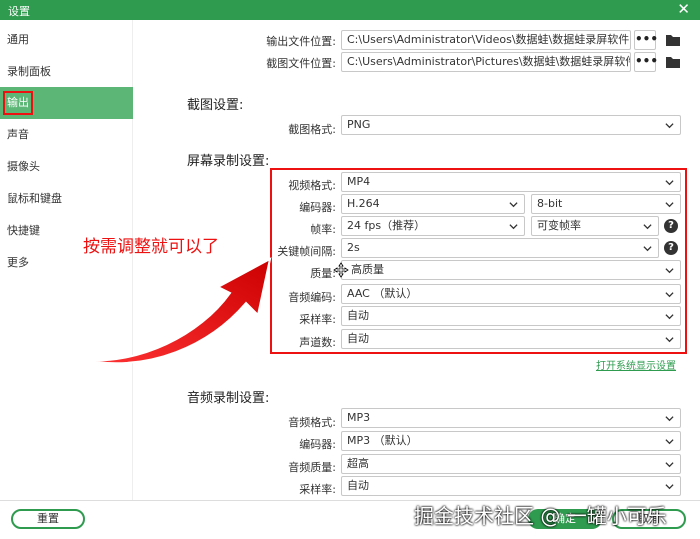  I want to click on window-title: 设置, so click(19, 11).